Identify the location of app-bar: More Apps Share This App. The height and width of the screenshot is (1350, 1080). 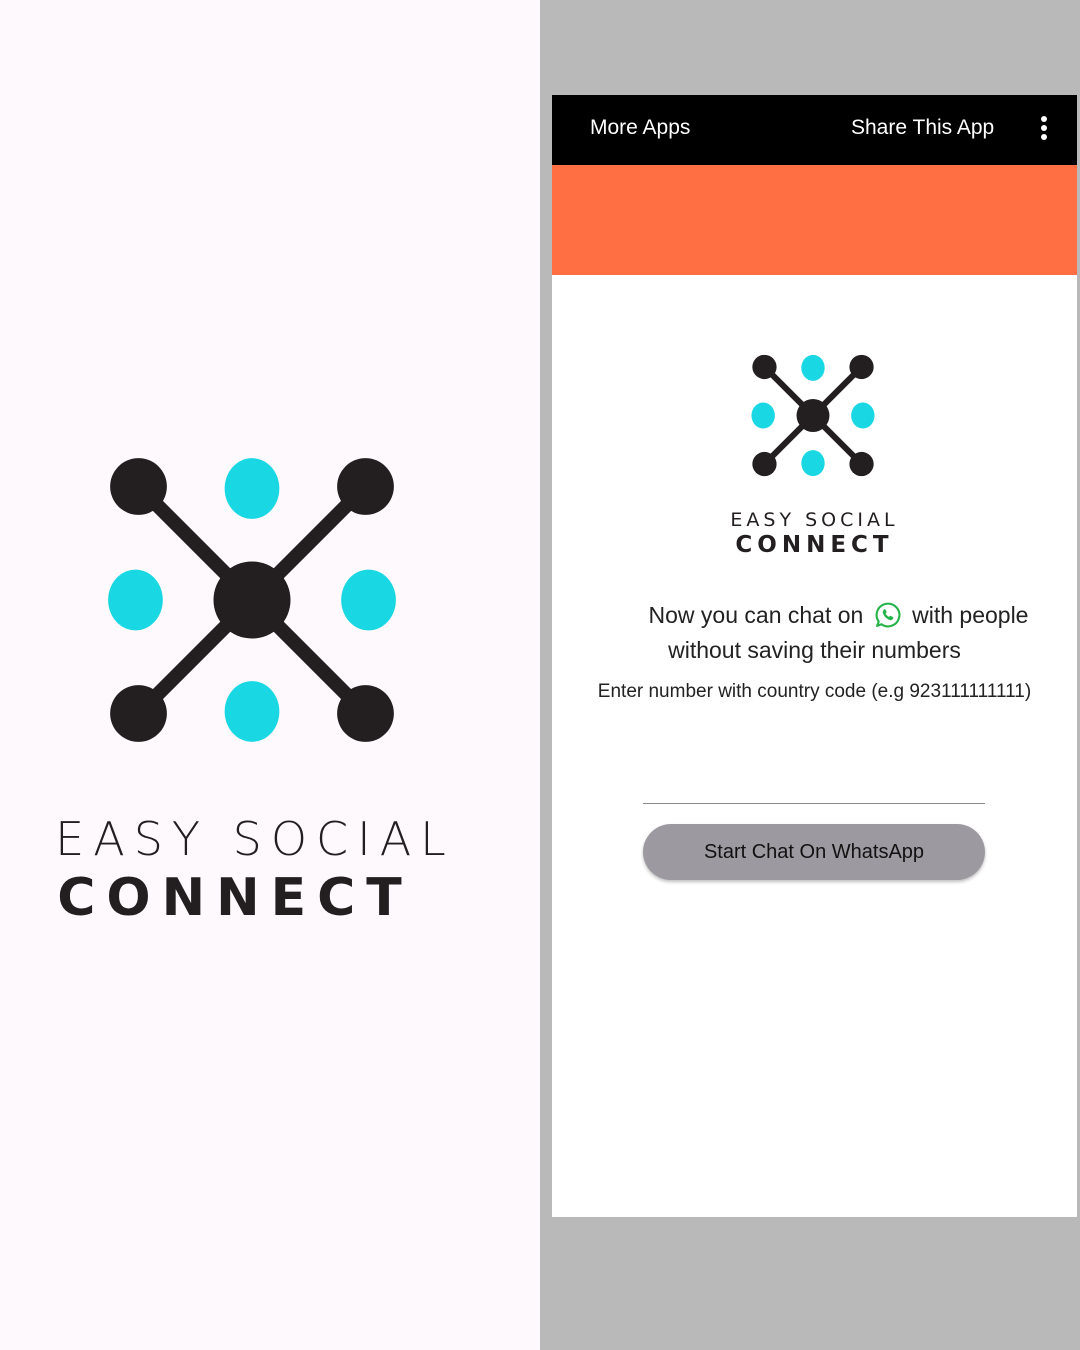
(814, 130).